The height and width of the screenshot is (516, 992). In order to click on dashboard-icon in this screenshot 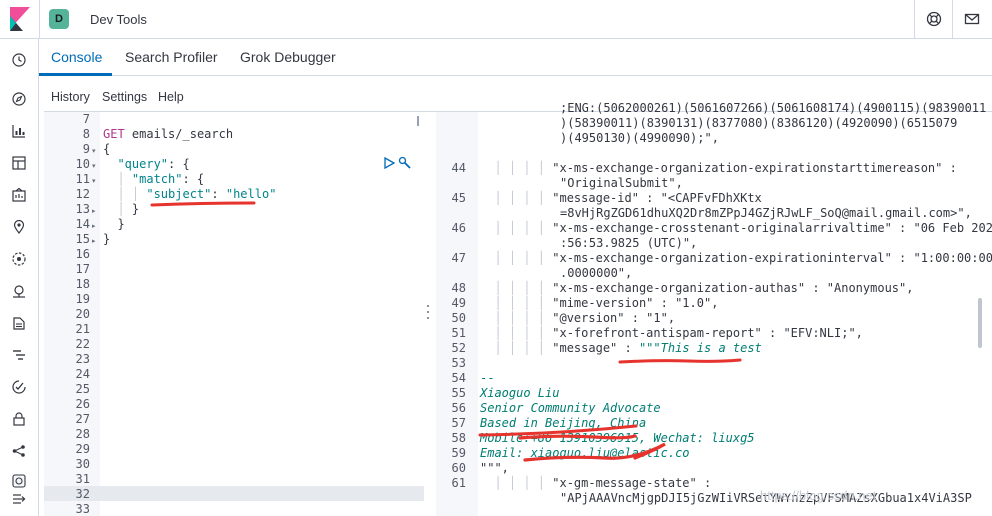, I will do `click(19, 163)`.